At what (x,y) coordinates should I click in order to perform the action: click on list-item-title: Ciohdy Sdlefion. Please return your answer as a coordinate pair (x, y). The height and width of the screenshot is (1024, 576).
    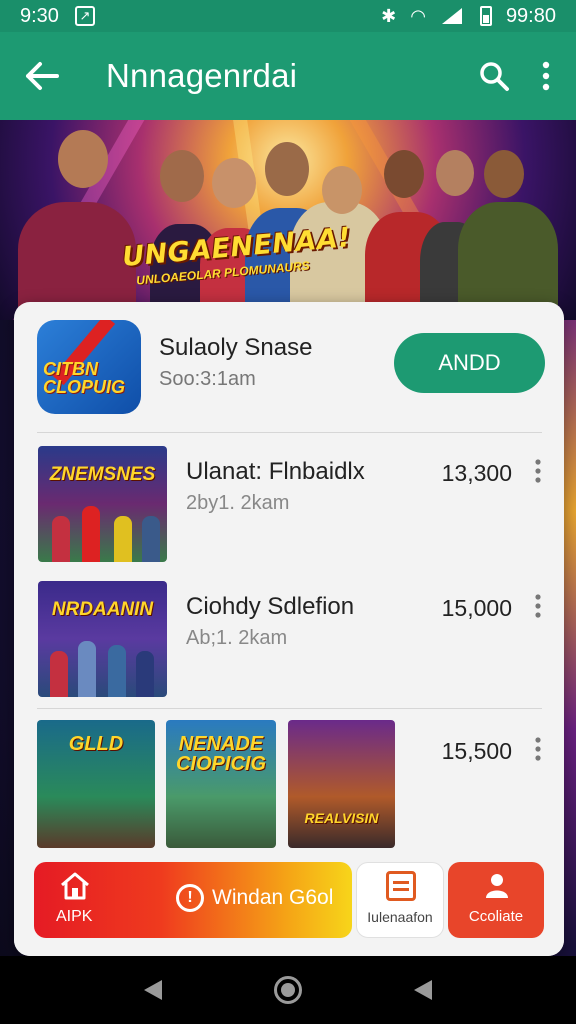
    Looking at the image, I should click on (270, 606).